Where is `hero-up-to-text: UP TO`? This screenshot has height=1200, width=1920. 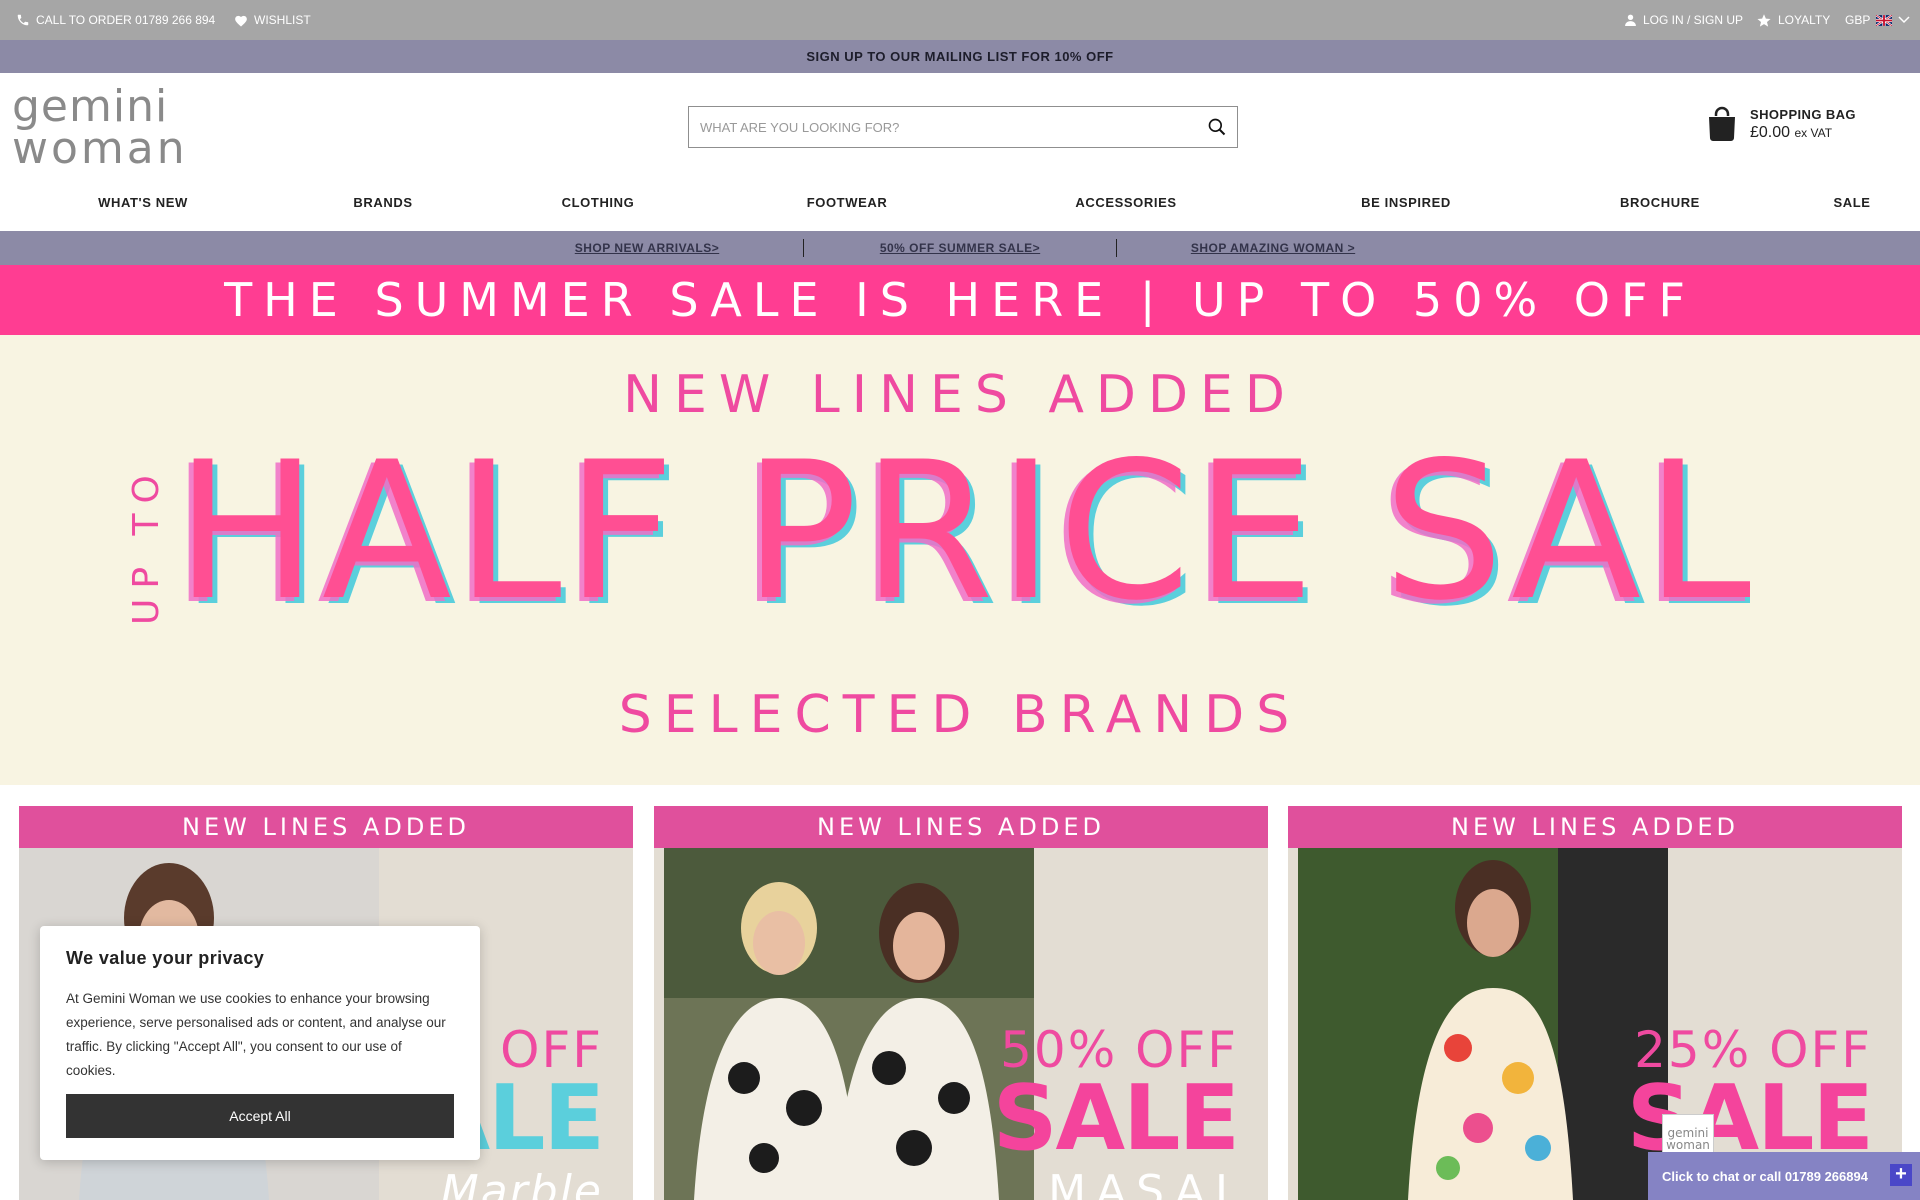
hero-up-to-text: UP TO is located at coordinates (146, 545).